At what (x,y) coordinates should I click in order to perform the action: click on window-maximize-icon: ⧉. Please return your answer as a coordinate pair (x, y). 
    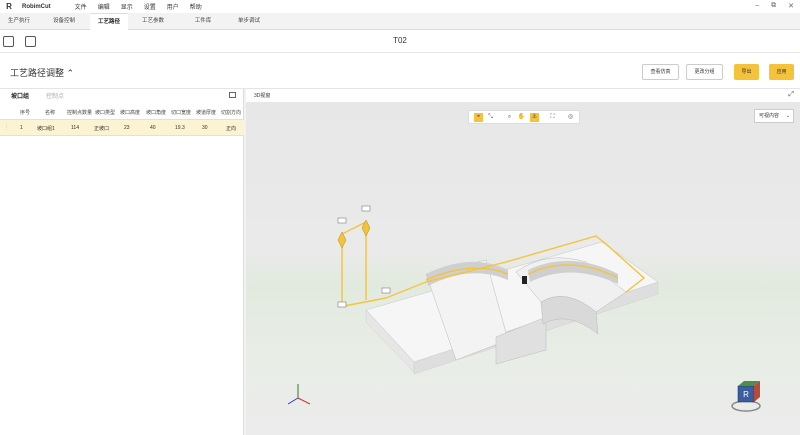
    Looking at the image, I should click on (773, 6).